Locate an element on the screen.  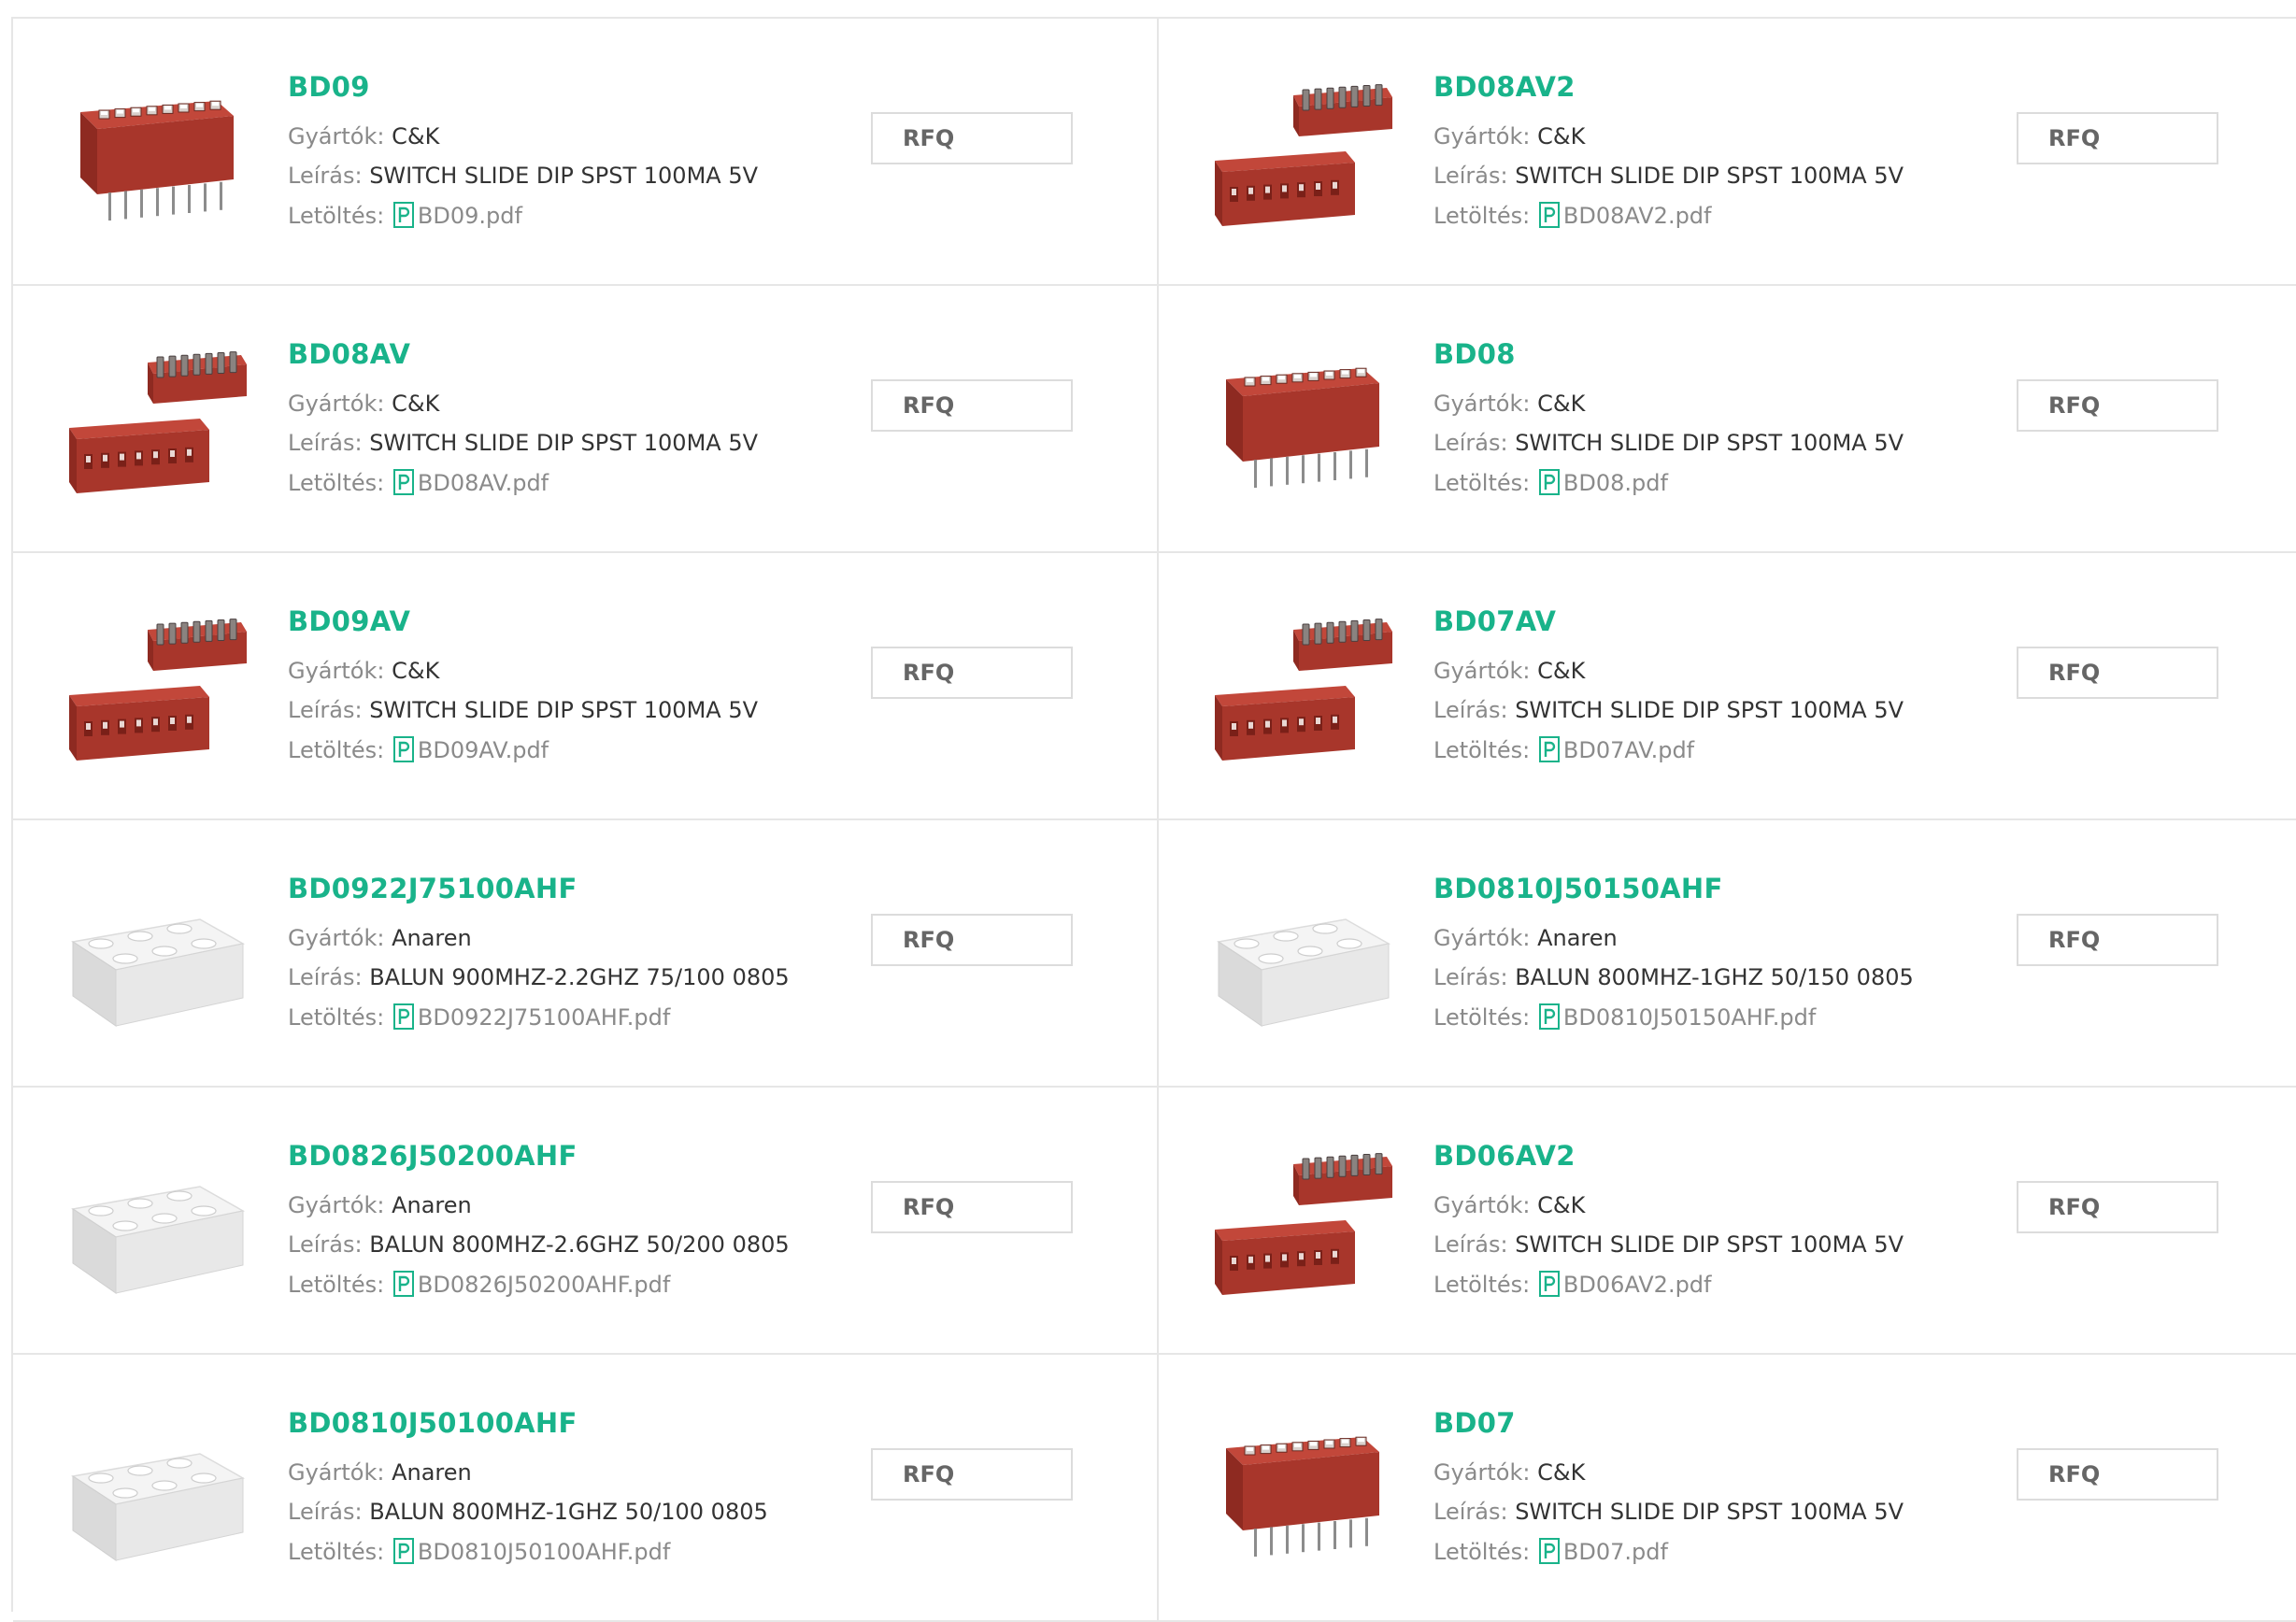
description-row: Leírás: BALUN 800MHZ-2.6GHZ 50/200 0805 is located at coordinates (539, 1244).